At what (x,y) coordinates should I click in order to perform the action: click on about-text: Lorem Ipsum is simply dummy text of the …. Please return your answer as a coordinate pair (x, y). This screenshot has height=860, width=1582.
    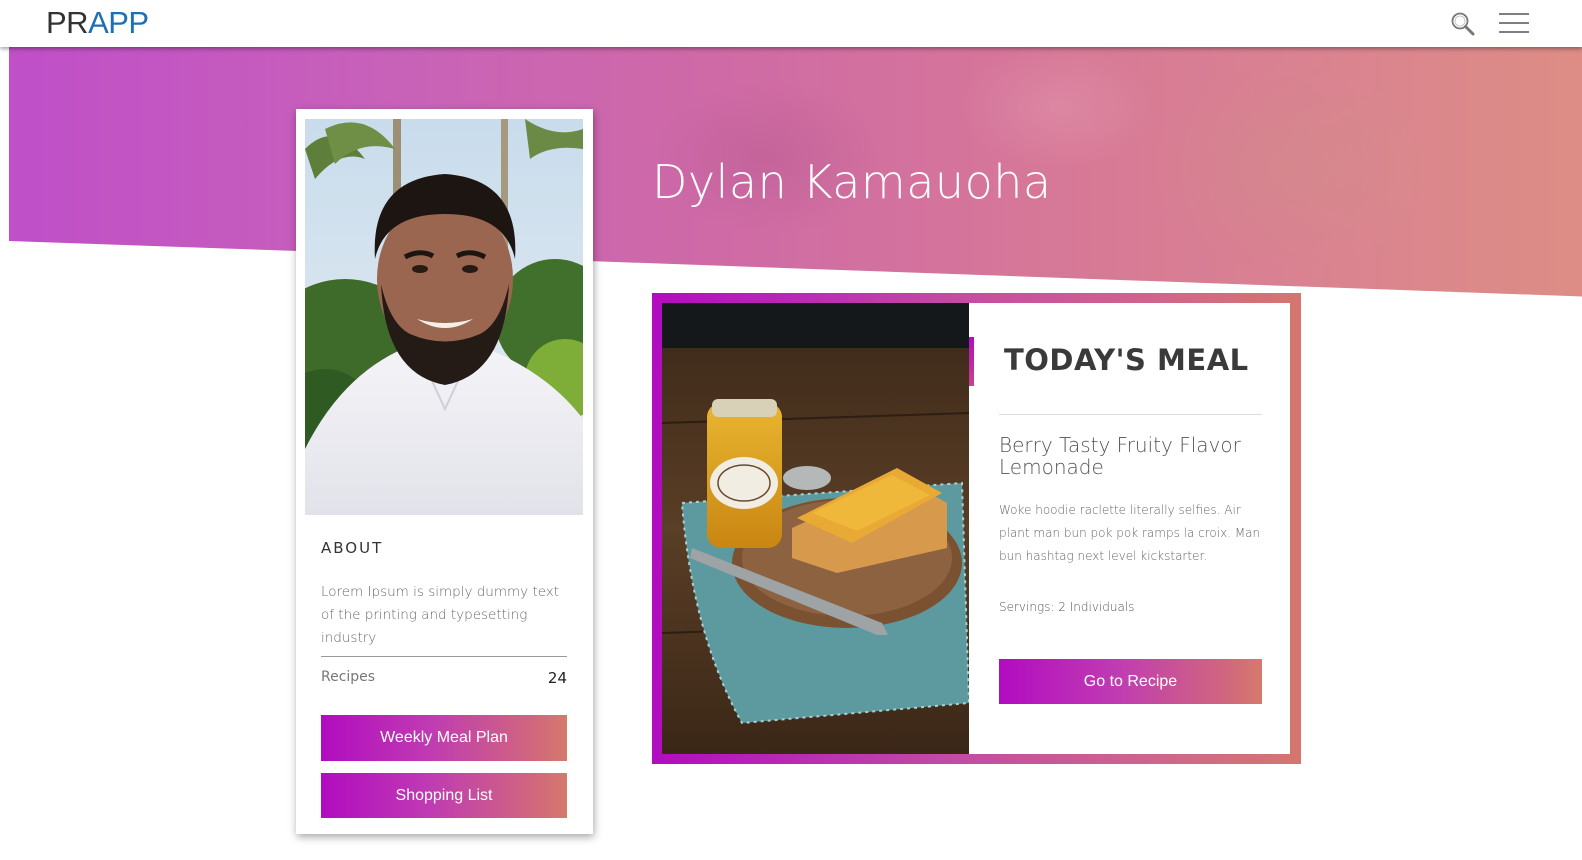
    Looking at the image, I should click on (440, 615).